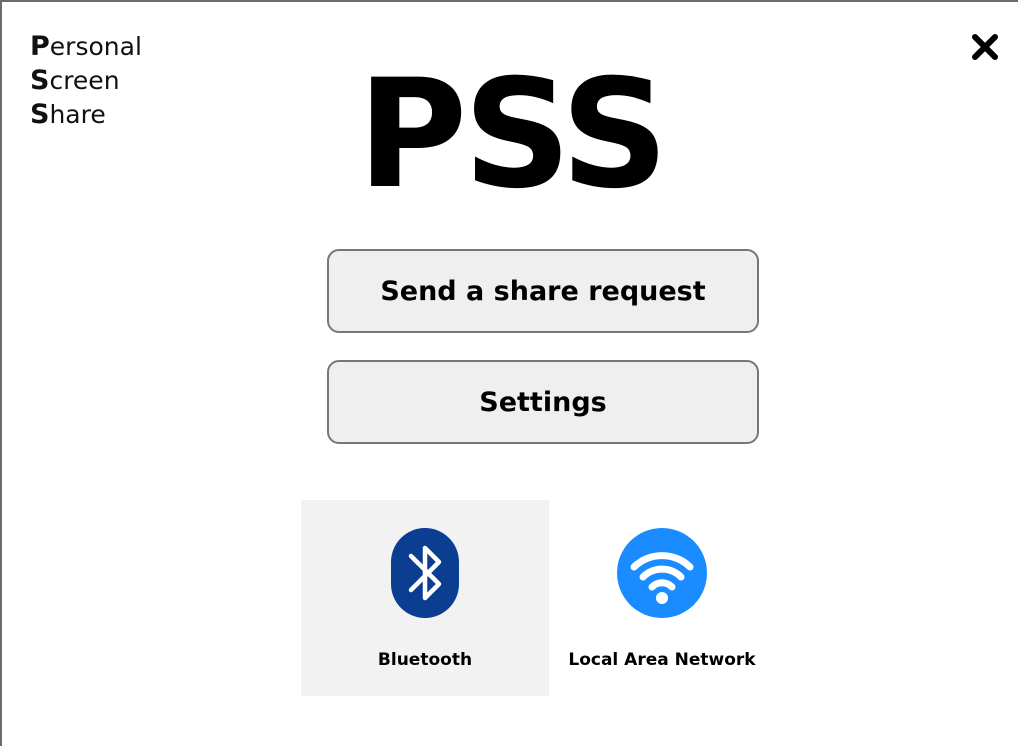 Image resolution: width=1018 pixels, height=746 pixels. Describe the element at coordinates (543, 291) in the screenshot. I see `send-share-request-button: Send a share request` at that location.